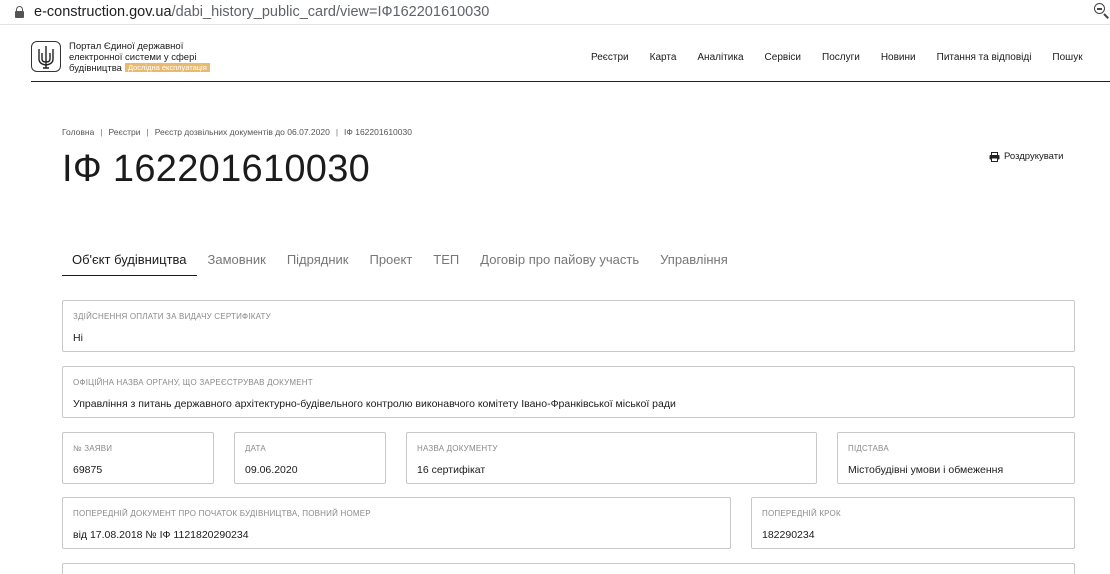  I want to click on nav-registers: Реєстри, so click(610, 57).